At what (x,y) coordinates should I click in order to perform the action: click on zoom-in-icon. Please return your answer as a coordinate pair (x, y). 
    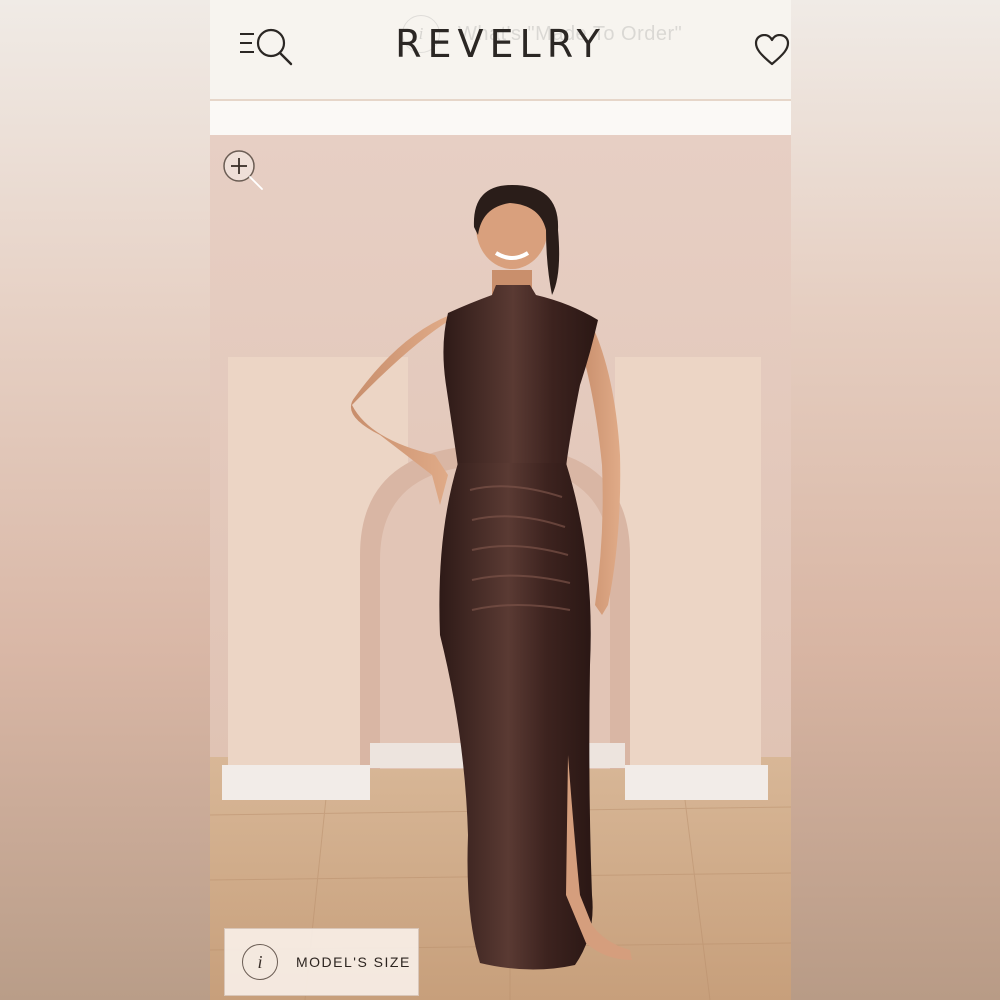
    Looking at the image, I should click on (244, 171).